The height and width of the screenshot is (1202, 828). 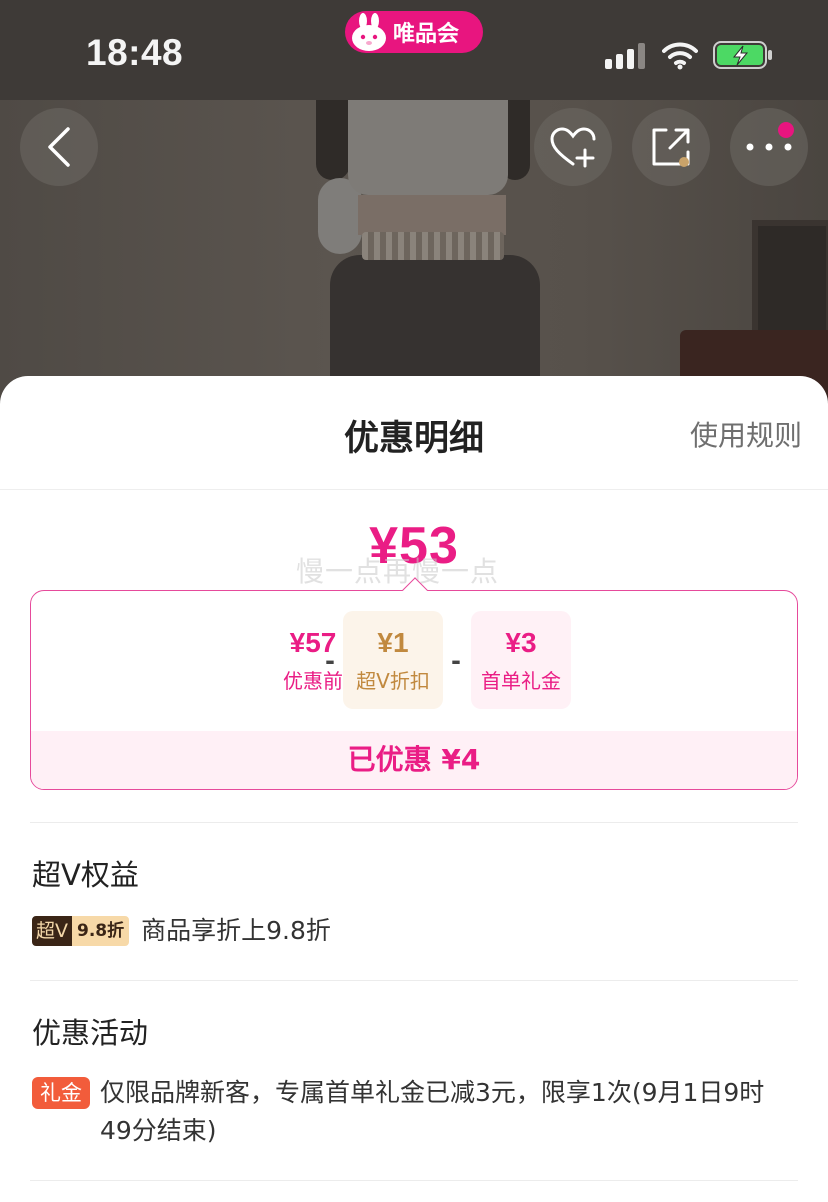 I want to click on app-badge: 唯品会, so click(x=414, y=32).